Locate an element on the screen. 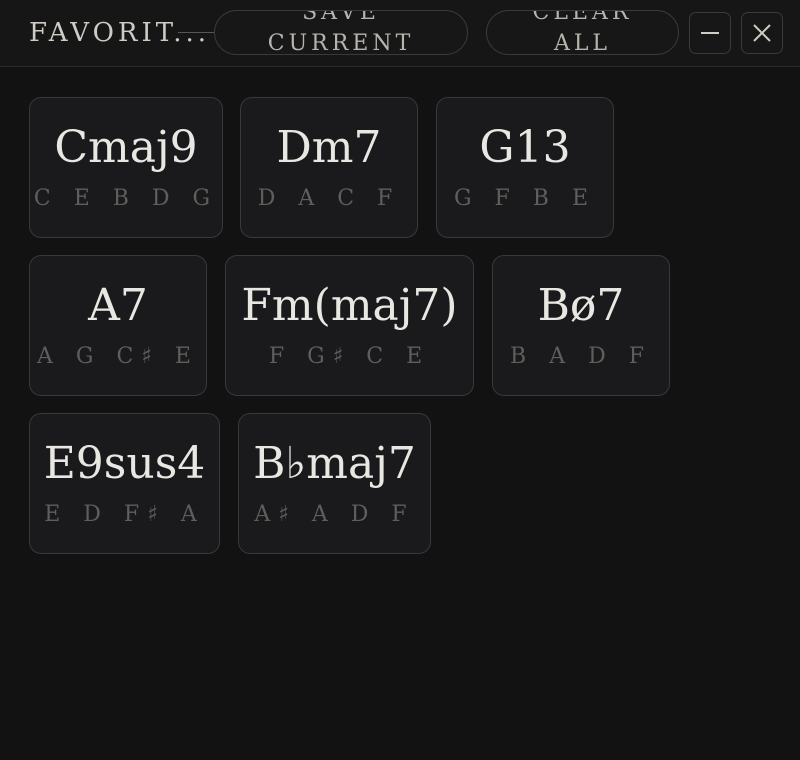  chord-card: Bø7 B A D F is located at coordinates (581, 325).